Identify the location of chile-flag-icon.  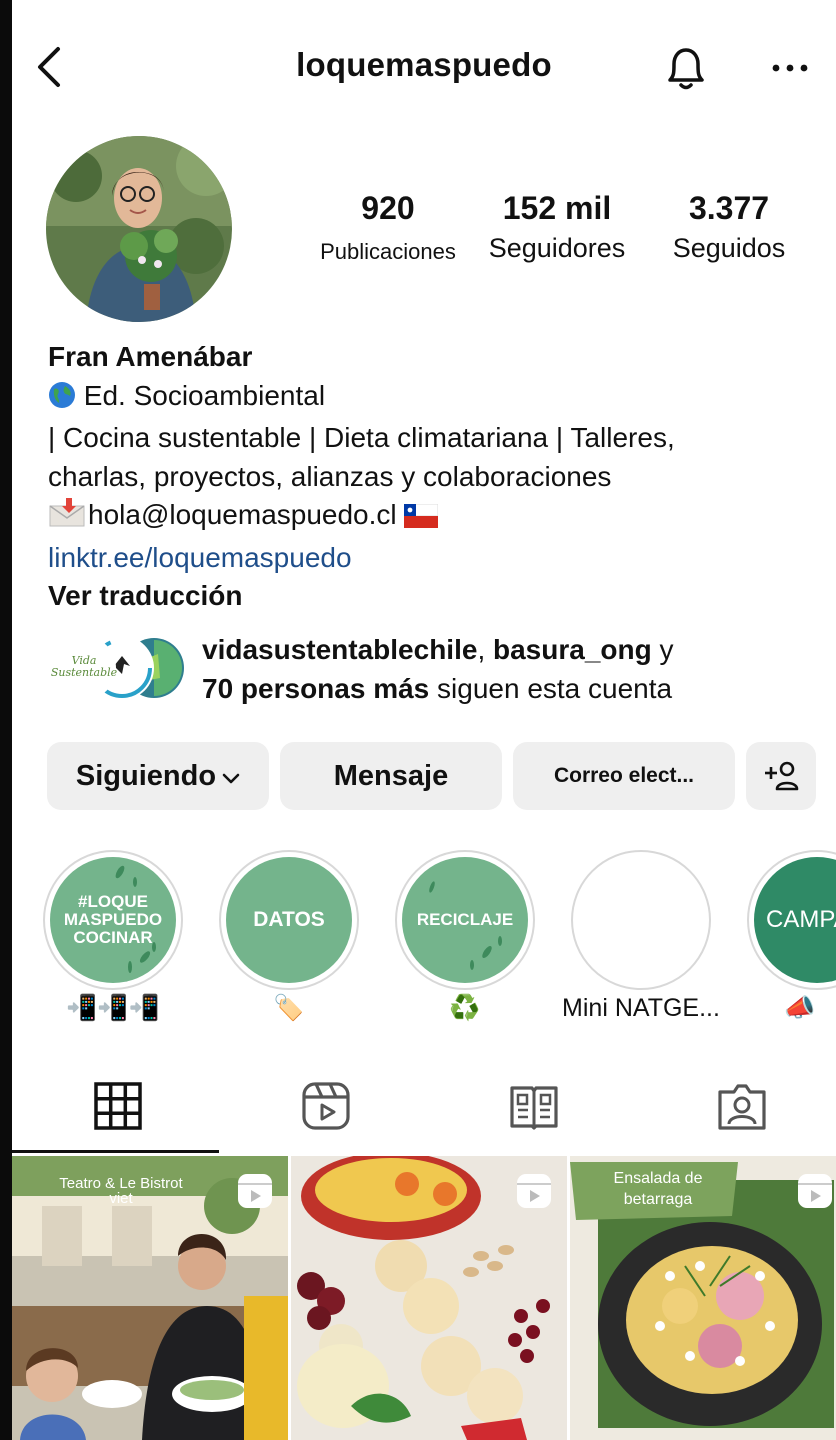
(421, 519).